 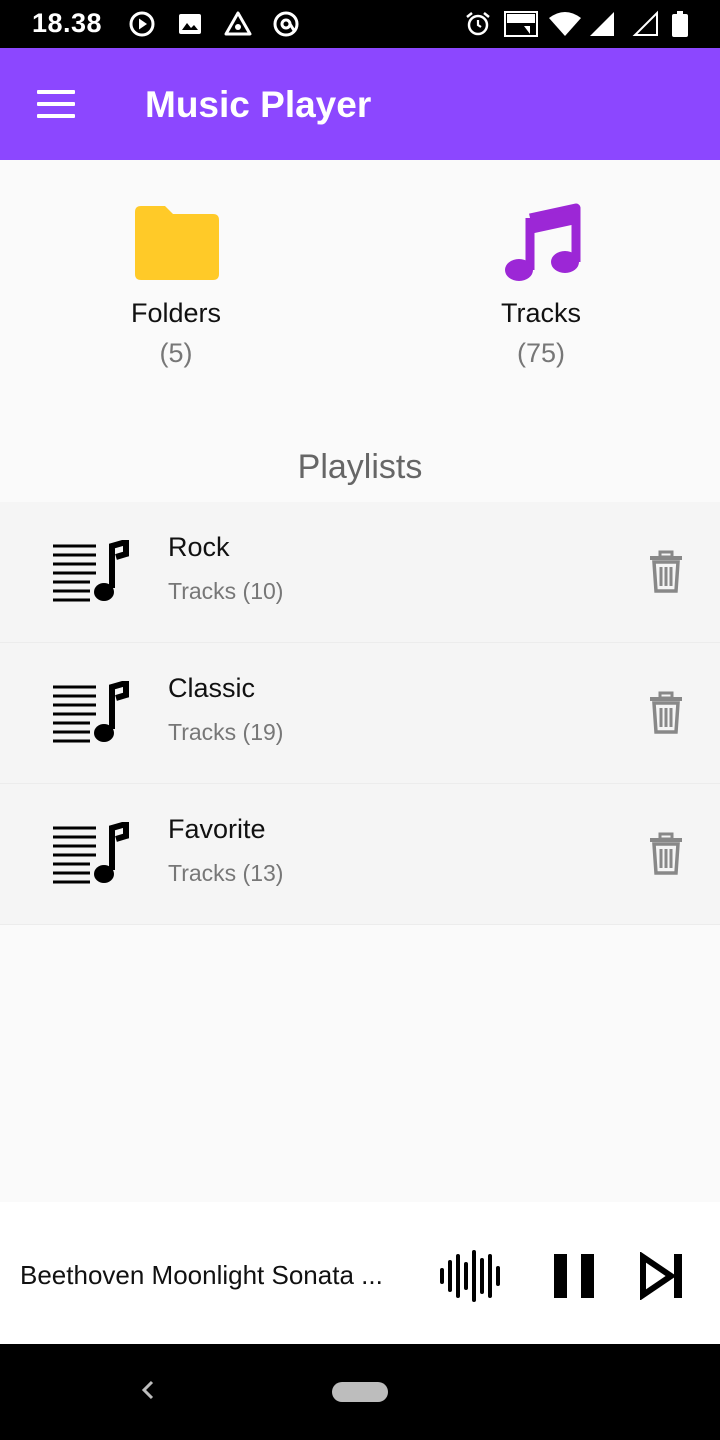 What do you see at coordinates (217, 829) in the screenshot?
I see `playlist-name: Favorite` at bounding box center [217, 829].